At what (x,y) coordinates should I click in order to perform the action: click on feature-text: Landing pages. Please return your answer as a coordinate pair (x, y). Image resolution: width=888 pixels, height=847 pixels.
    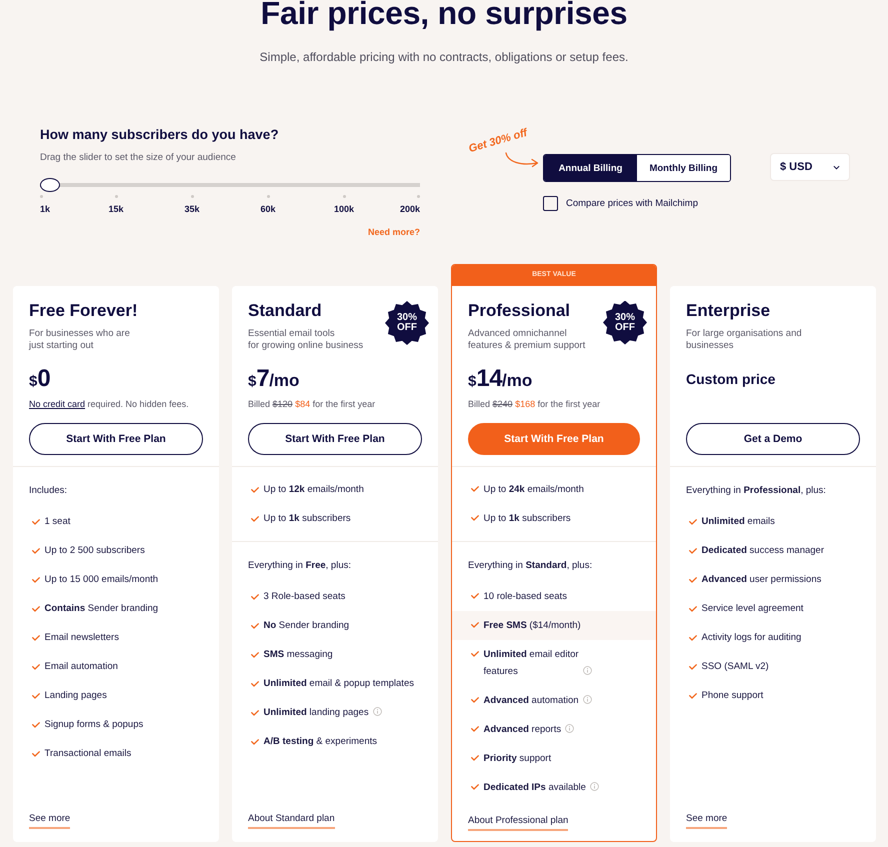
    Looking at the image, I should click on (75, 696).